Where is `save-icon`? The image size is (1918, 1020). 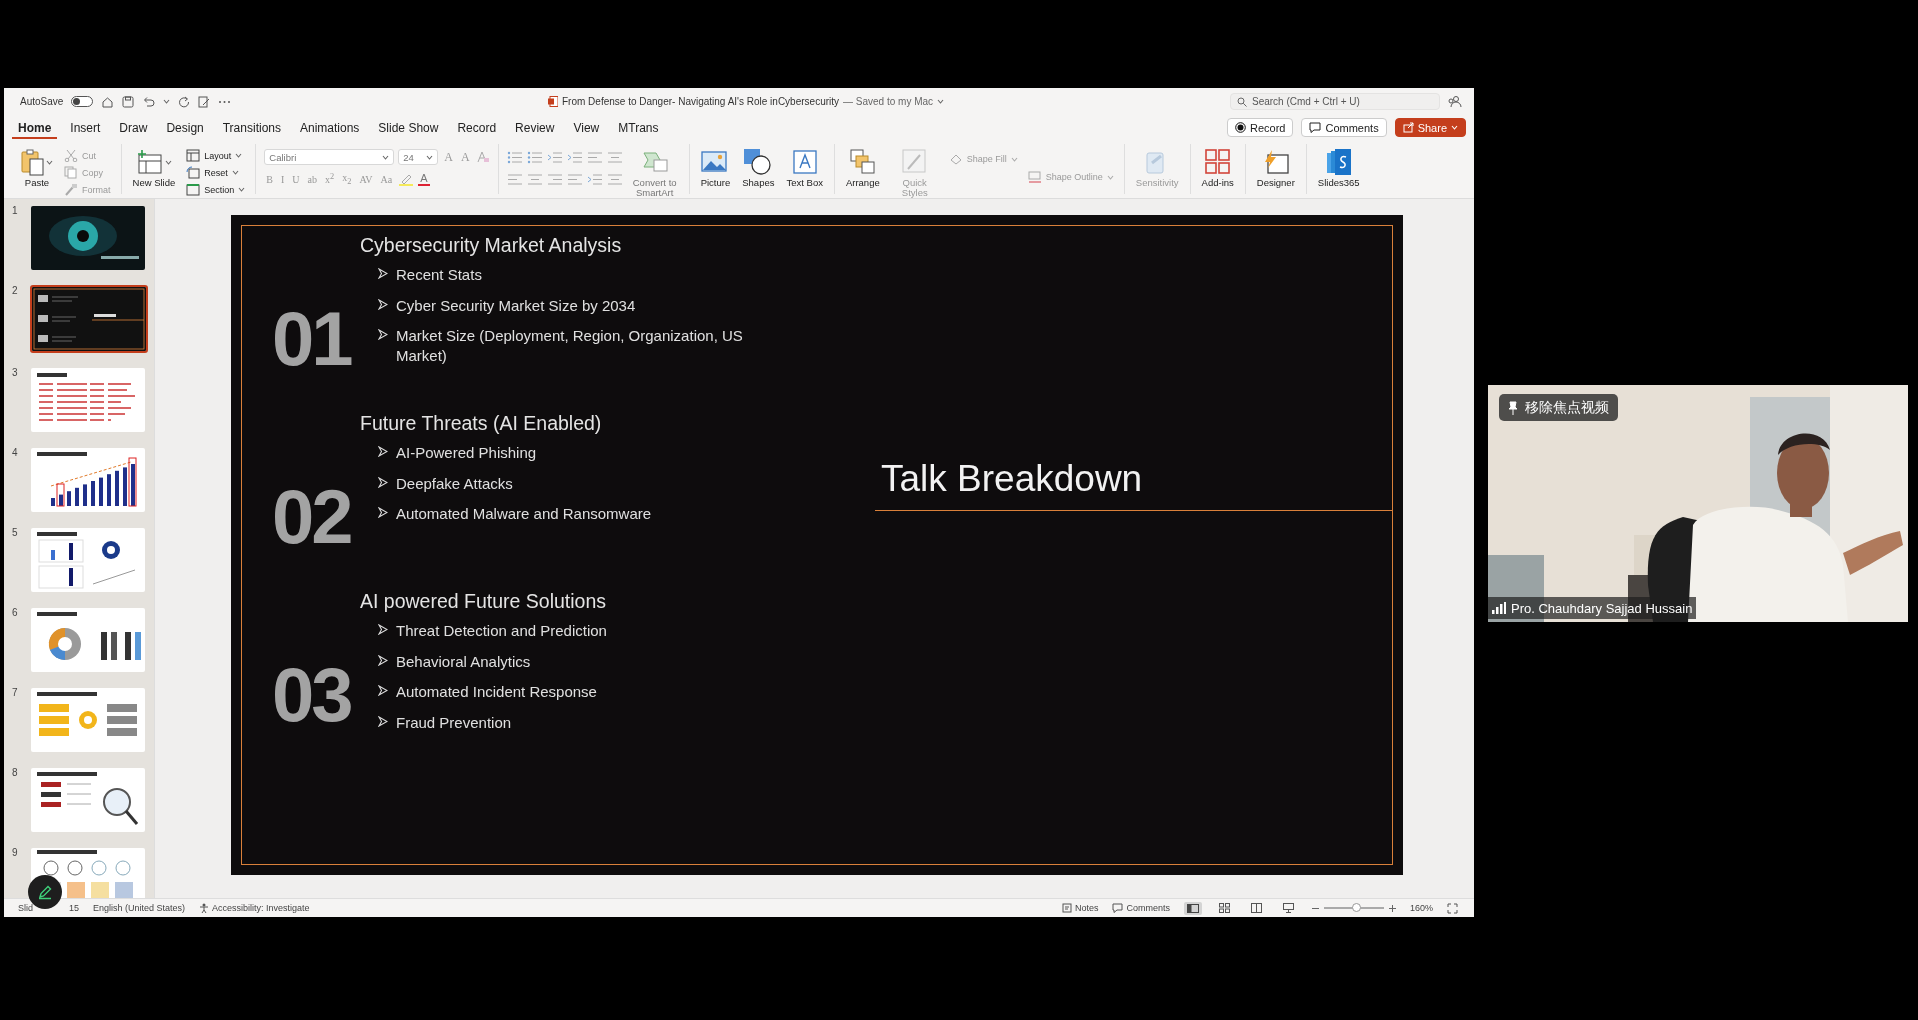
save-icon is located at coordinates (128, 101).